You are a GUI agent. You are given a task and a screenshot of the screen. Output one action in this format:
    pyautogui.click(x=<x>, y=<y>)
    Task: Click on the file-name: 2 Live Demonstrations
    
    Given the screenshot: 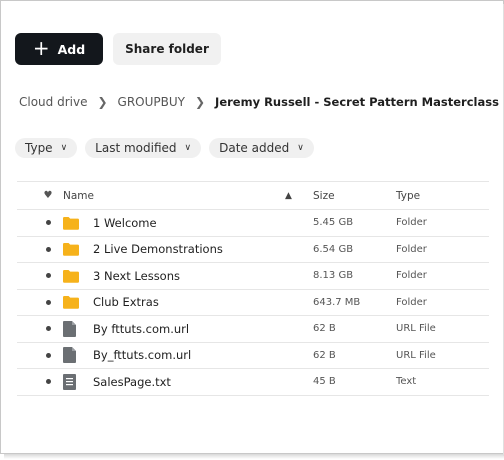 What is the action you would take?
    pyautogui.click(x=158, y=250)
    